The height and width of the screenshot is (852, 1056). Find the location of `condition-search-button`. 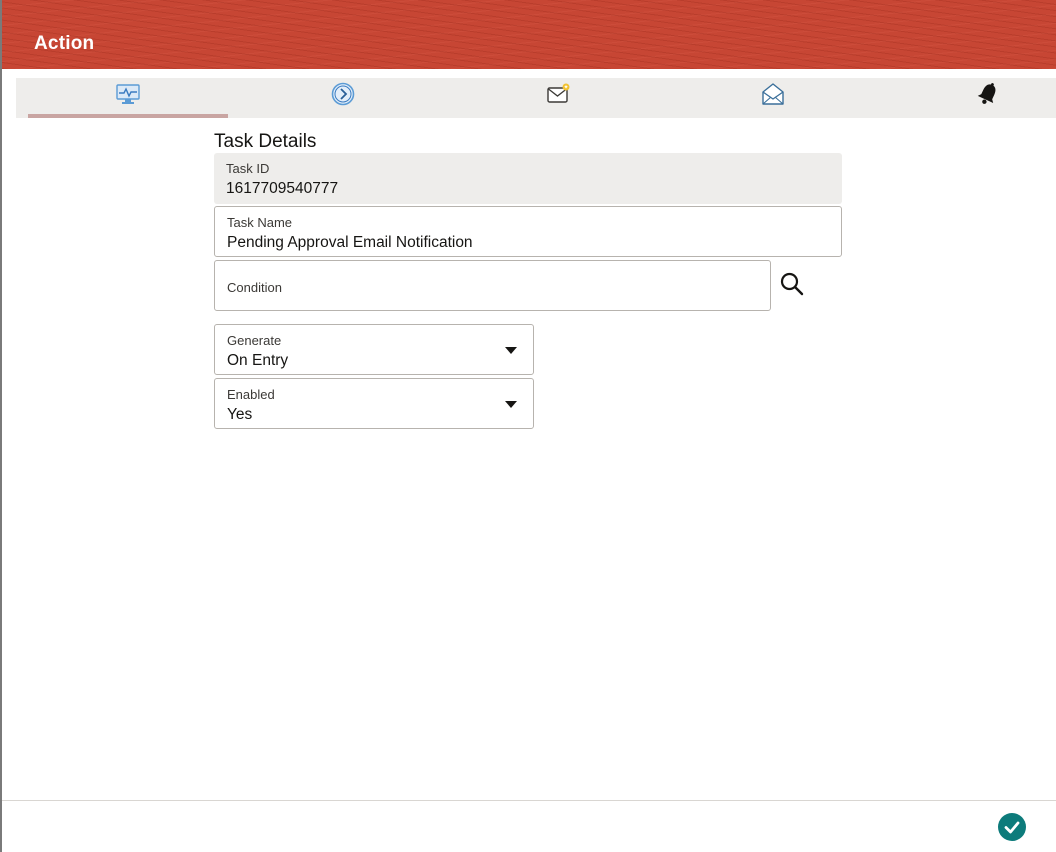

condition-search-button is located at coordinates (792, 284).